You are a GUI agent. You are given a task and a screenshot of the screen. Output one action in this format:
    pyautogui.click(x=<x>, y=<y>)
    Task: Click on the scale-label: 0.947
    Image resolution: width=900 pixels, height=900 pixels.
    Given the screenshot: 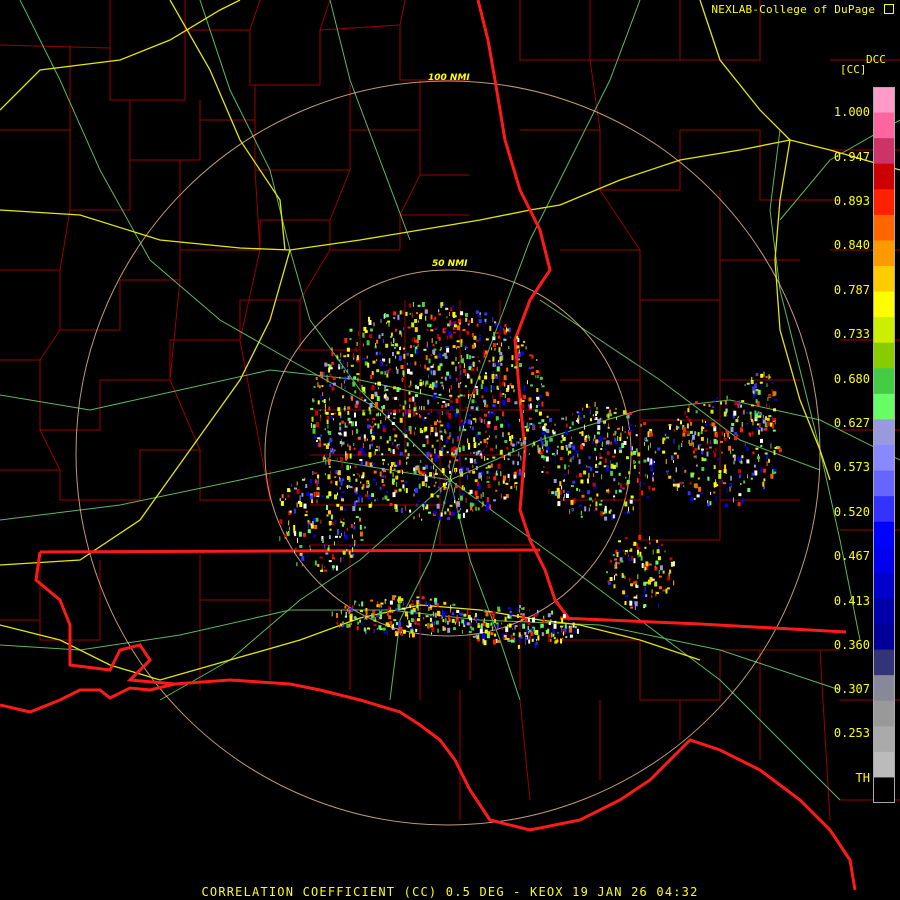 What is the action you would take?
    pyautogui.click(x=851, y=157)
    